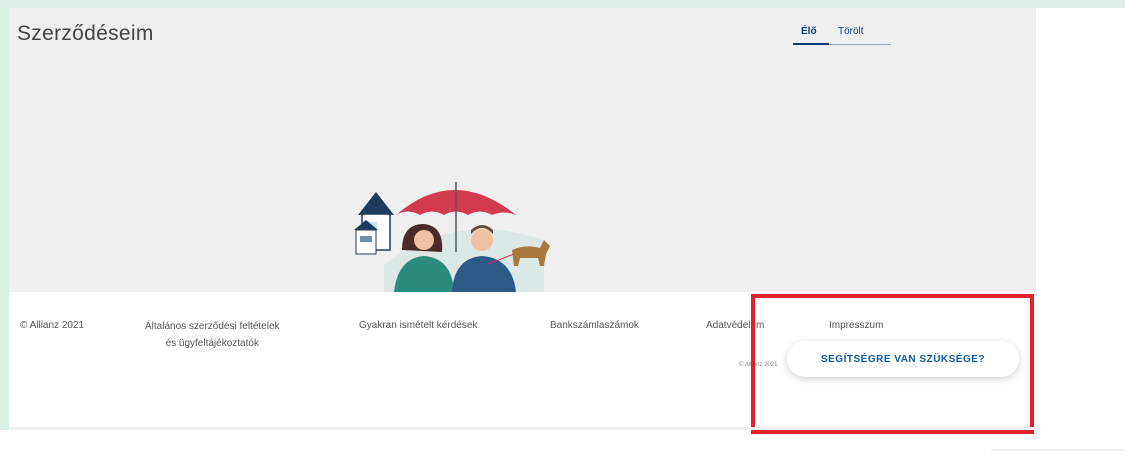  Describe the element at coordinates (212, 326) in the screenshot. I see `footer-terms-line1: Általános szerződési feltételek` at that location.